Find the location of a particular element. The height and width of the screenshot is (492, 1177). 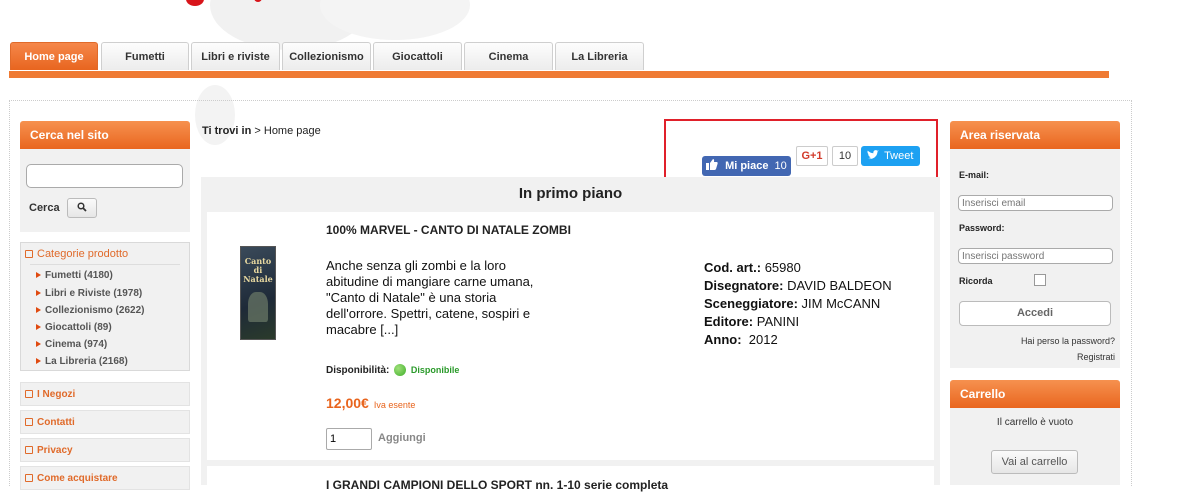

availability-label: Disponibilità: is located at coordinates (358, 370).